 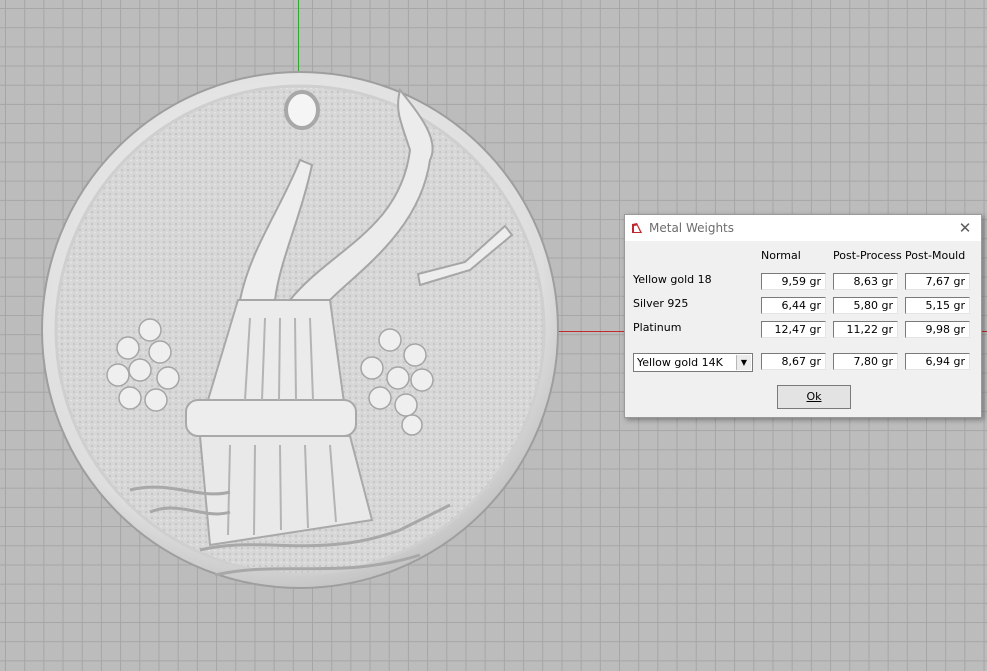 What do you see at coordinates (937, 329) in the screenshot?
I see `weight-value: 9,98 gr` at bounding box center [937, 329].